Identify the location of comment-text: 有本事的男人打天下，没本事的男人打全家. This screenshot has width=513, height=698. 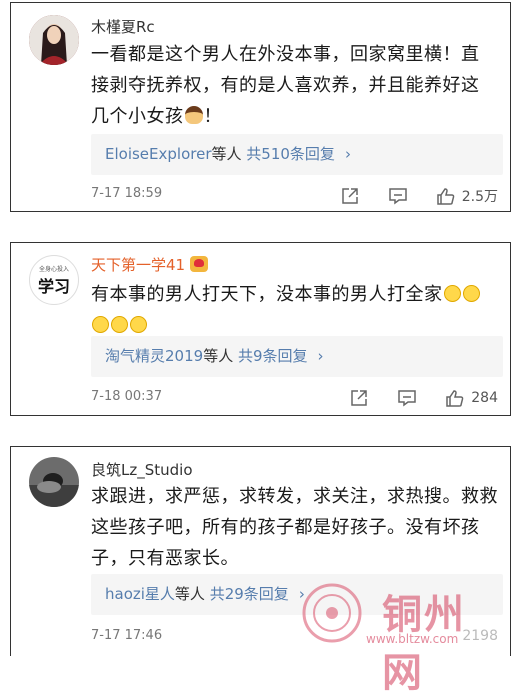
(296, 310).